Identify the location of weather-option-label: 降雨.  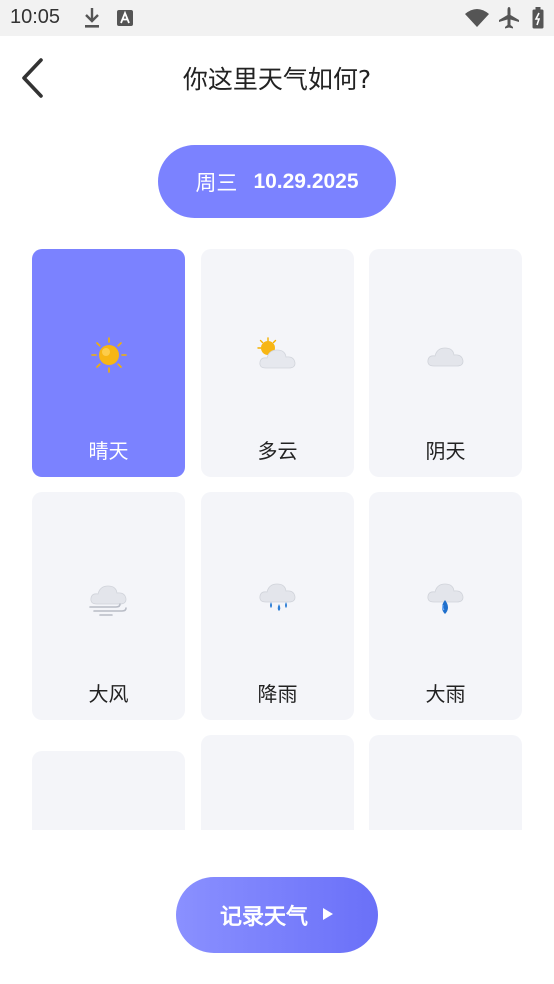
(277, 694).